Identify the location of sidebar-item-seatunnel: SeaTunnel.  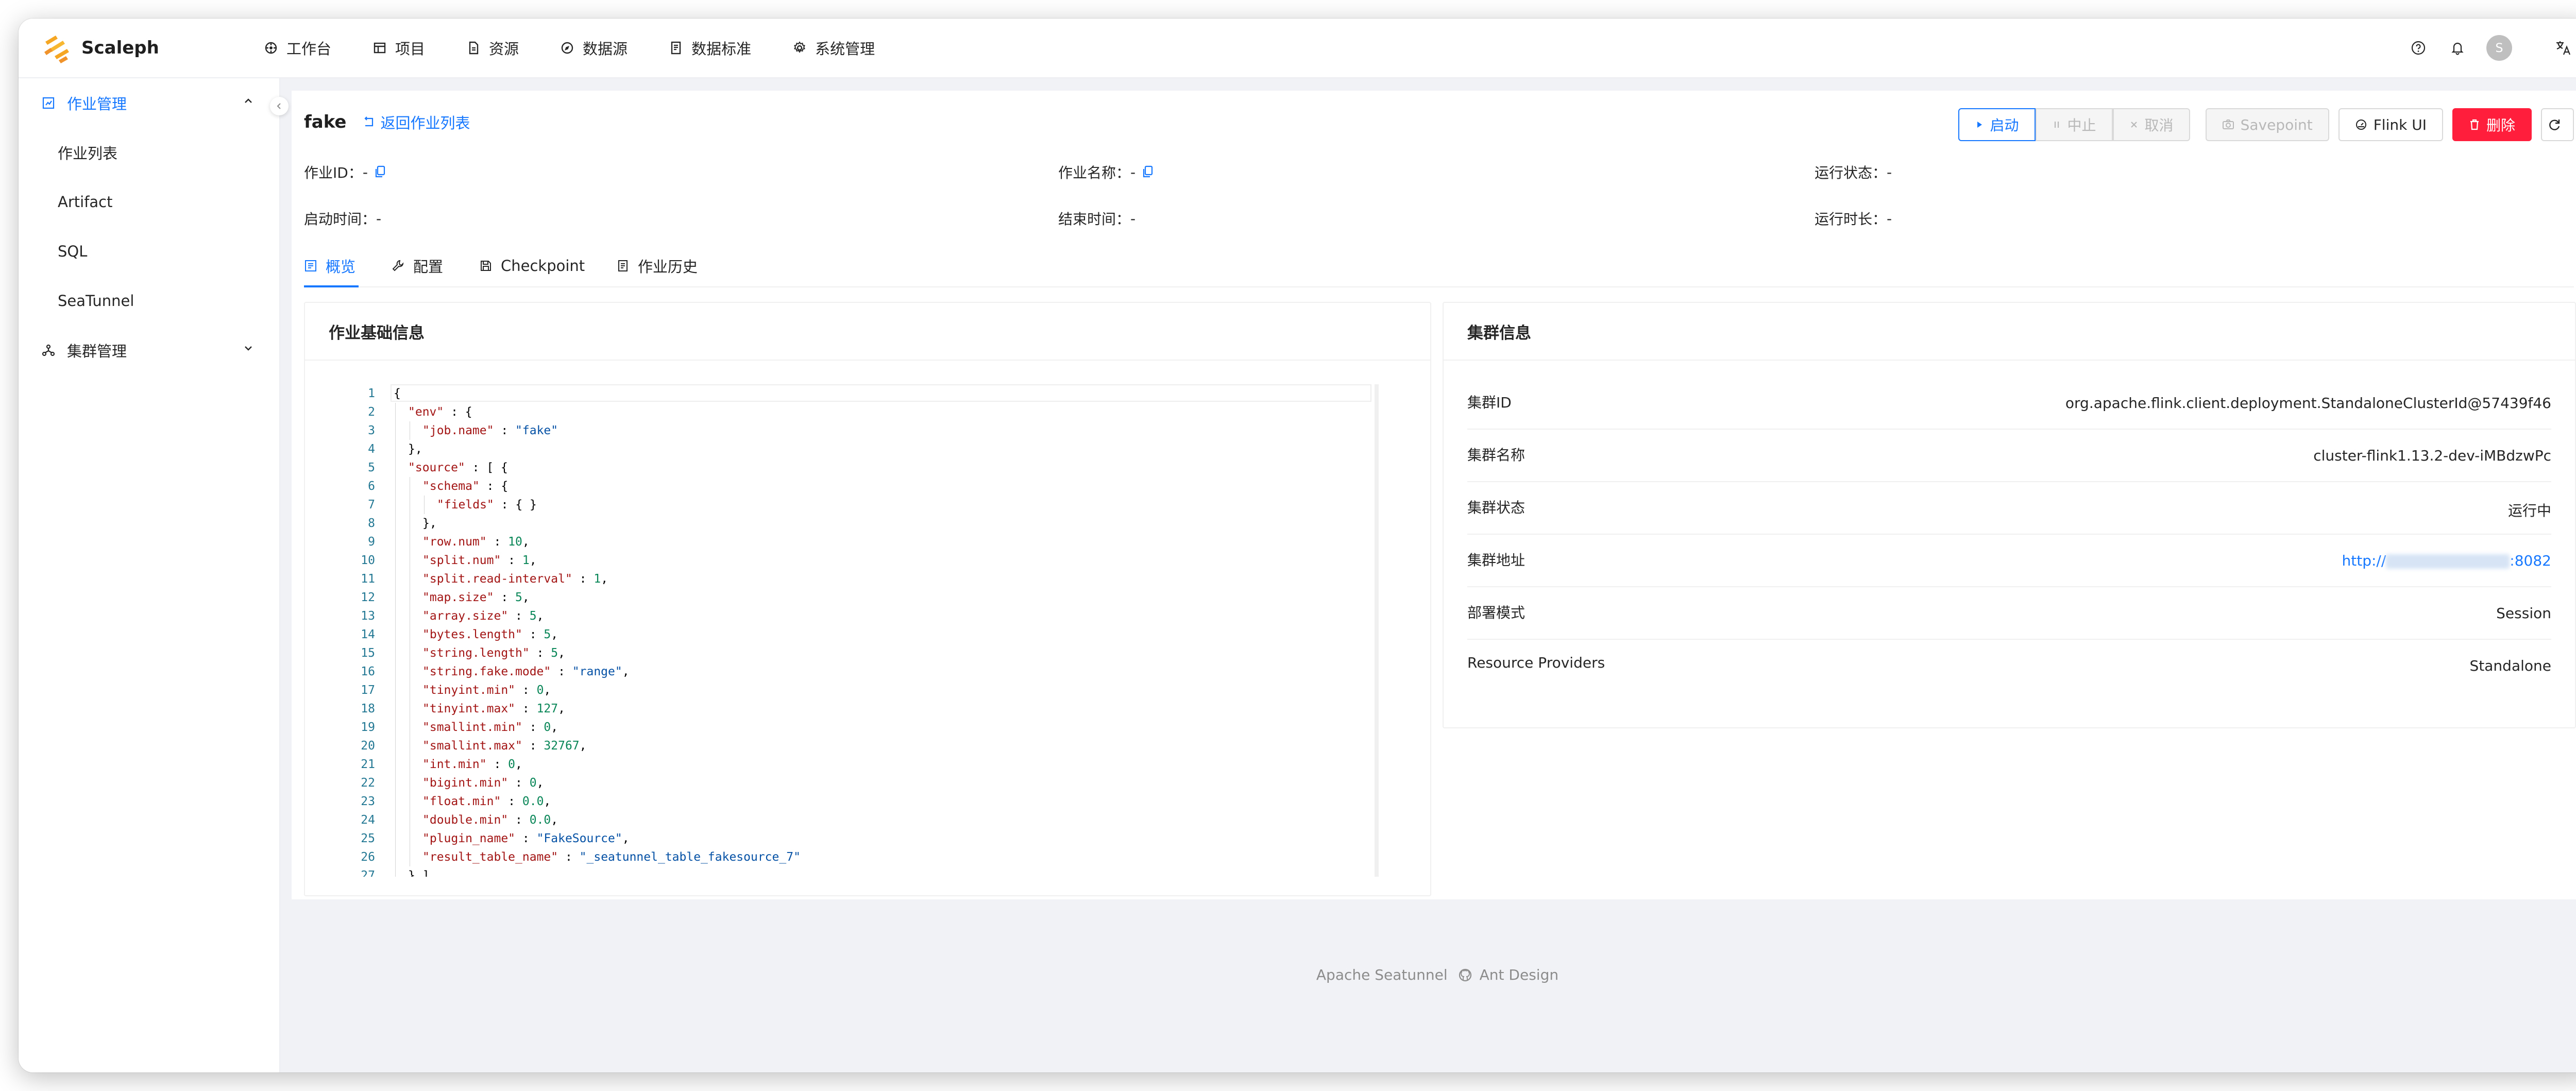
(149, 301).